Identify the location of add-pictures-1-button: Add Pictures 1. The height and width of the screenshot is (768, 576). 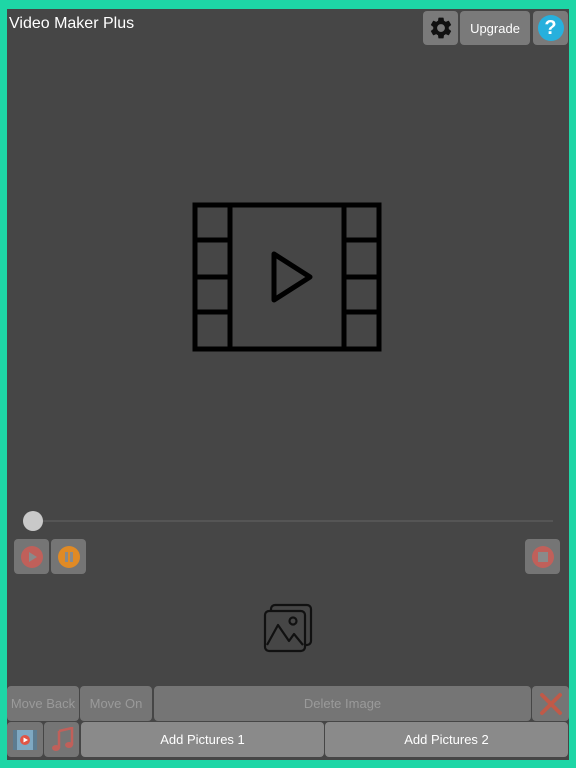
(202, 739).